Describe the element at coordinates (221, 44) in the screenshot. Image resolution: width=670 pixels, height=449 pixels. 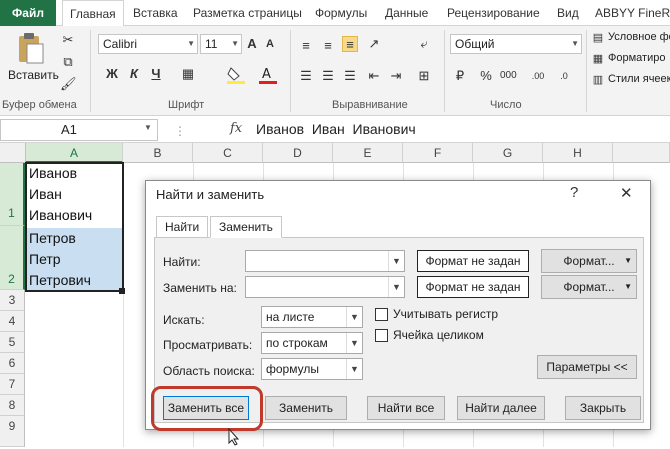
I see `font-size-combo: 11 ▼` at that location.